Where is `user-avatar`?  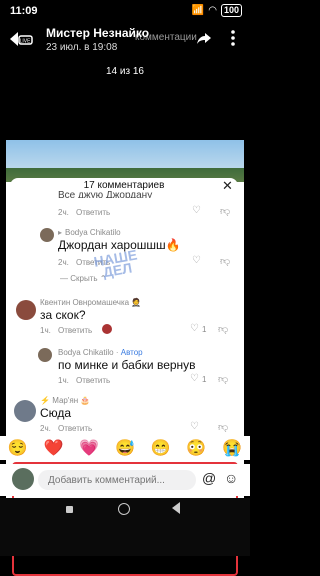
user-avatar is located at coordinates (23, 479).